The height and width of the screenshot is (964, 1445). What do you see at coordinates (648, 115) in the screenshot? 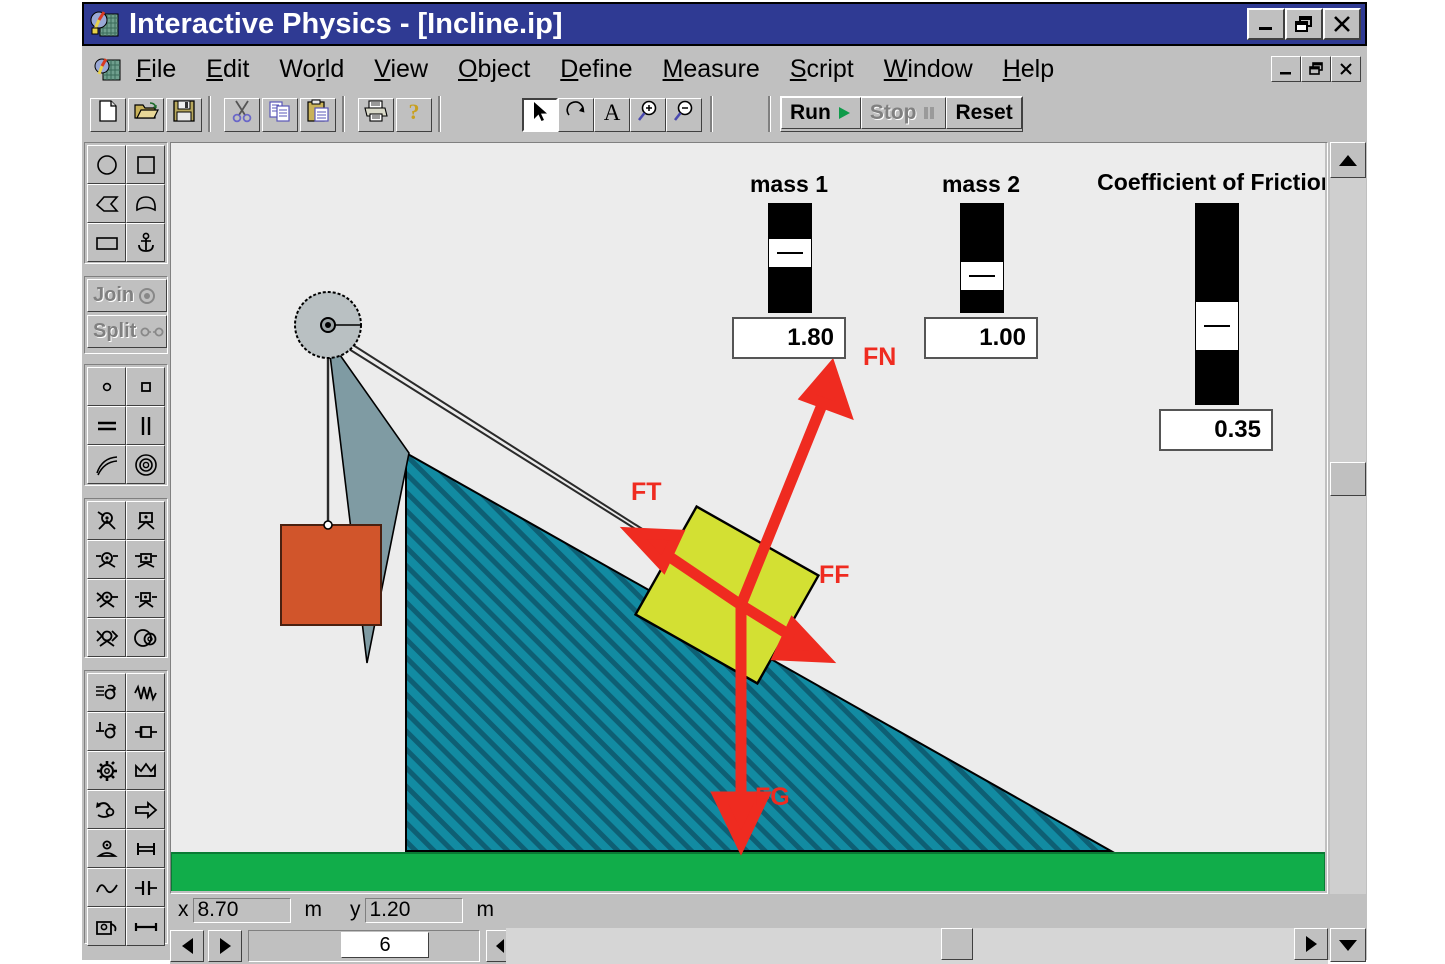
I see `zoom-in-icon` at bounding box center [648, 115].